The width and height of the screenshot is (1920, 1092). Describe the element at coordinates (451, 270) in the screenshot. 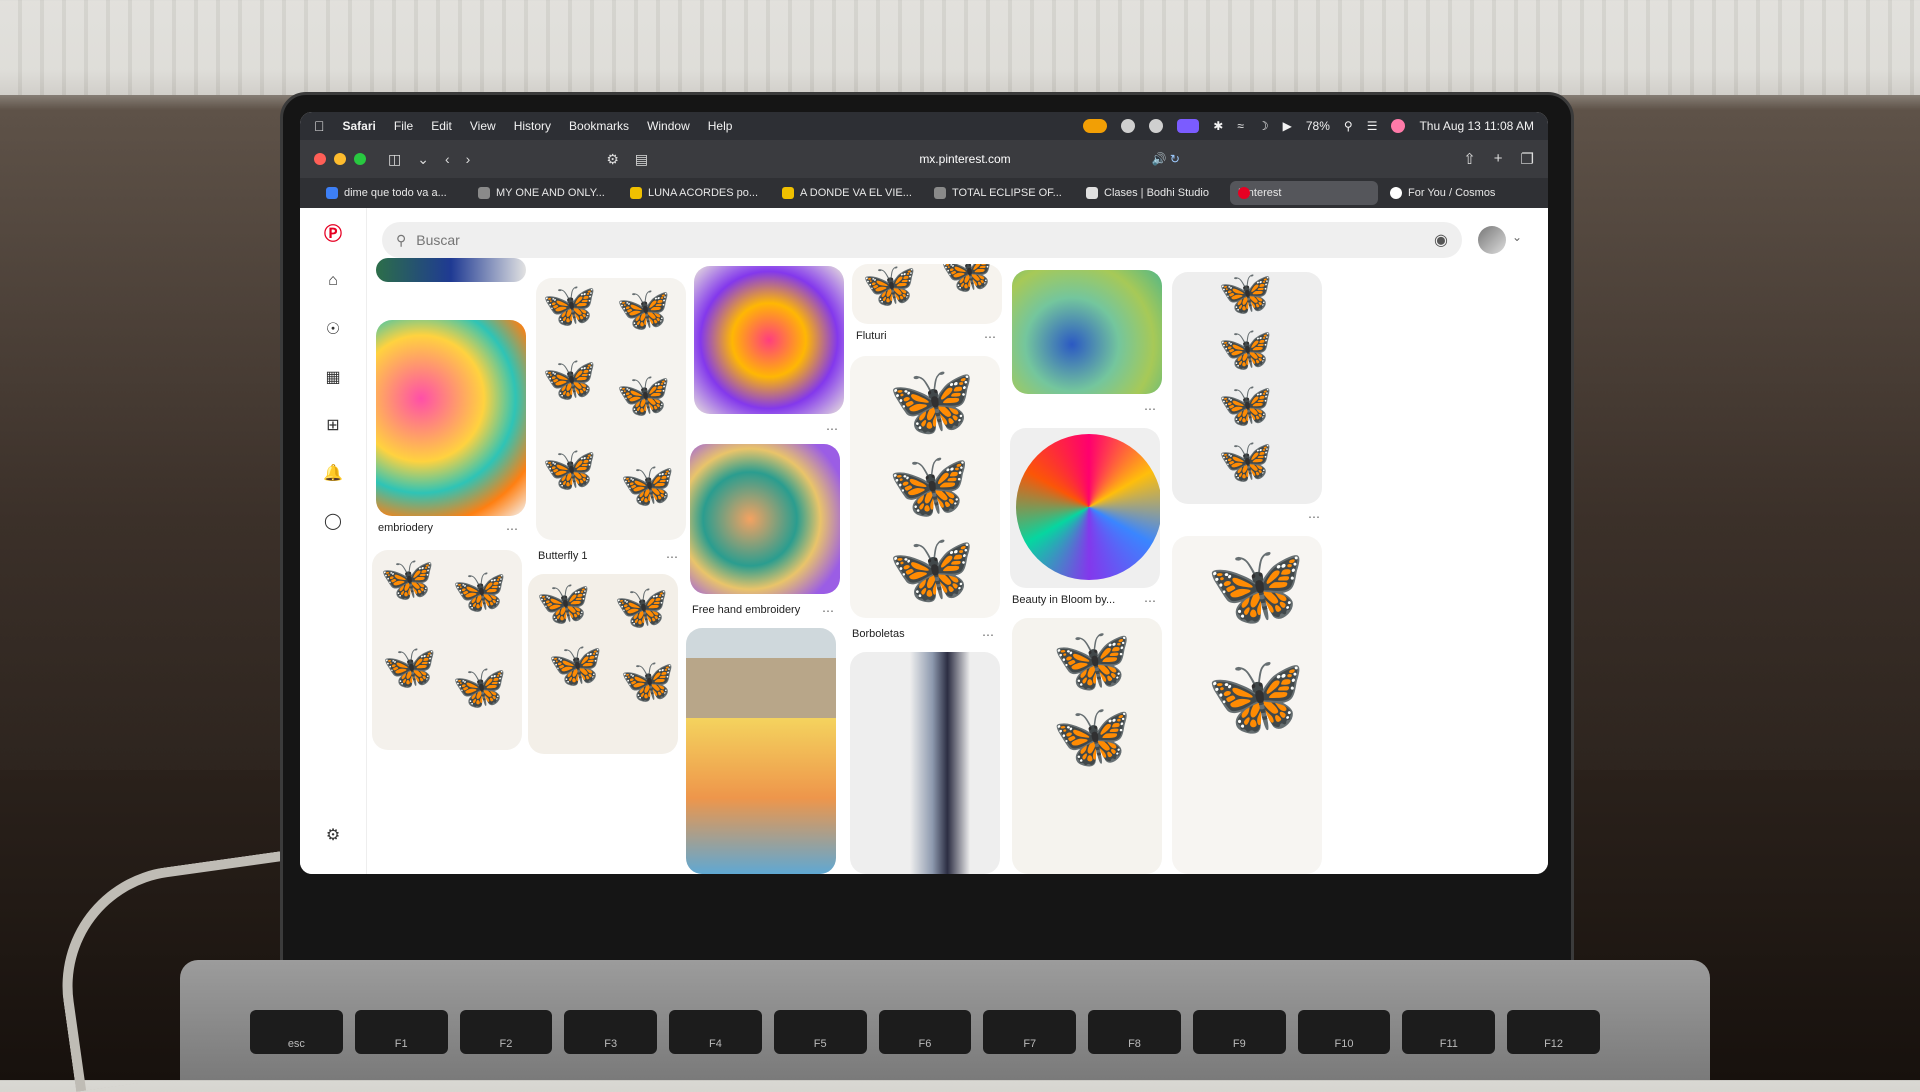

I see `pin-image-partial` at that location.